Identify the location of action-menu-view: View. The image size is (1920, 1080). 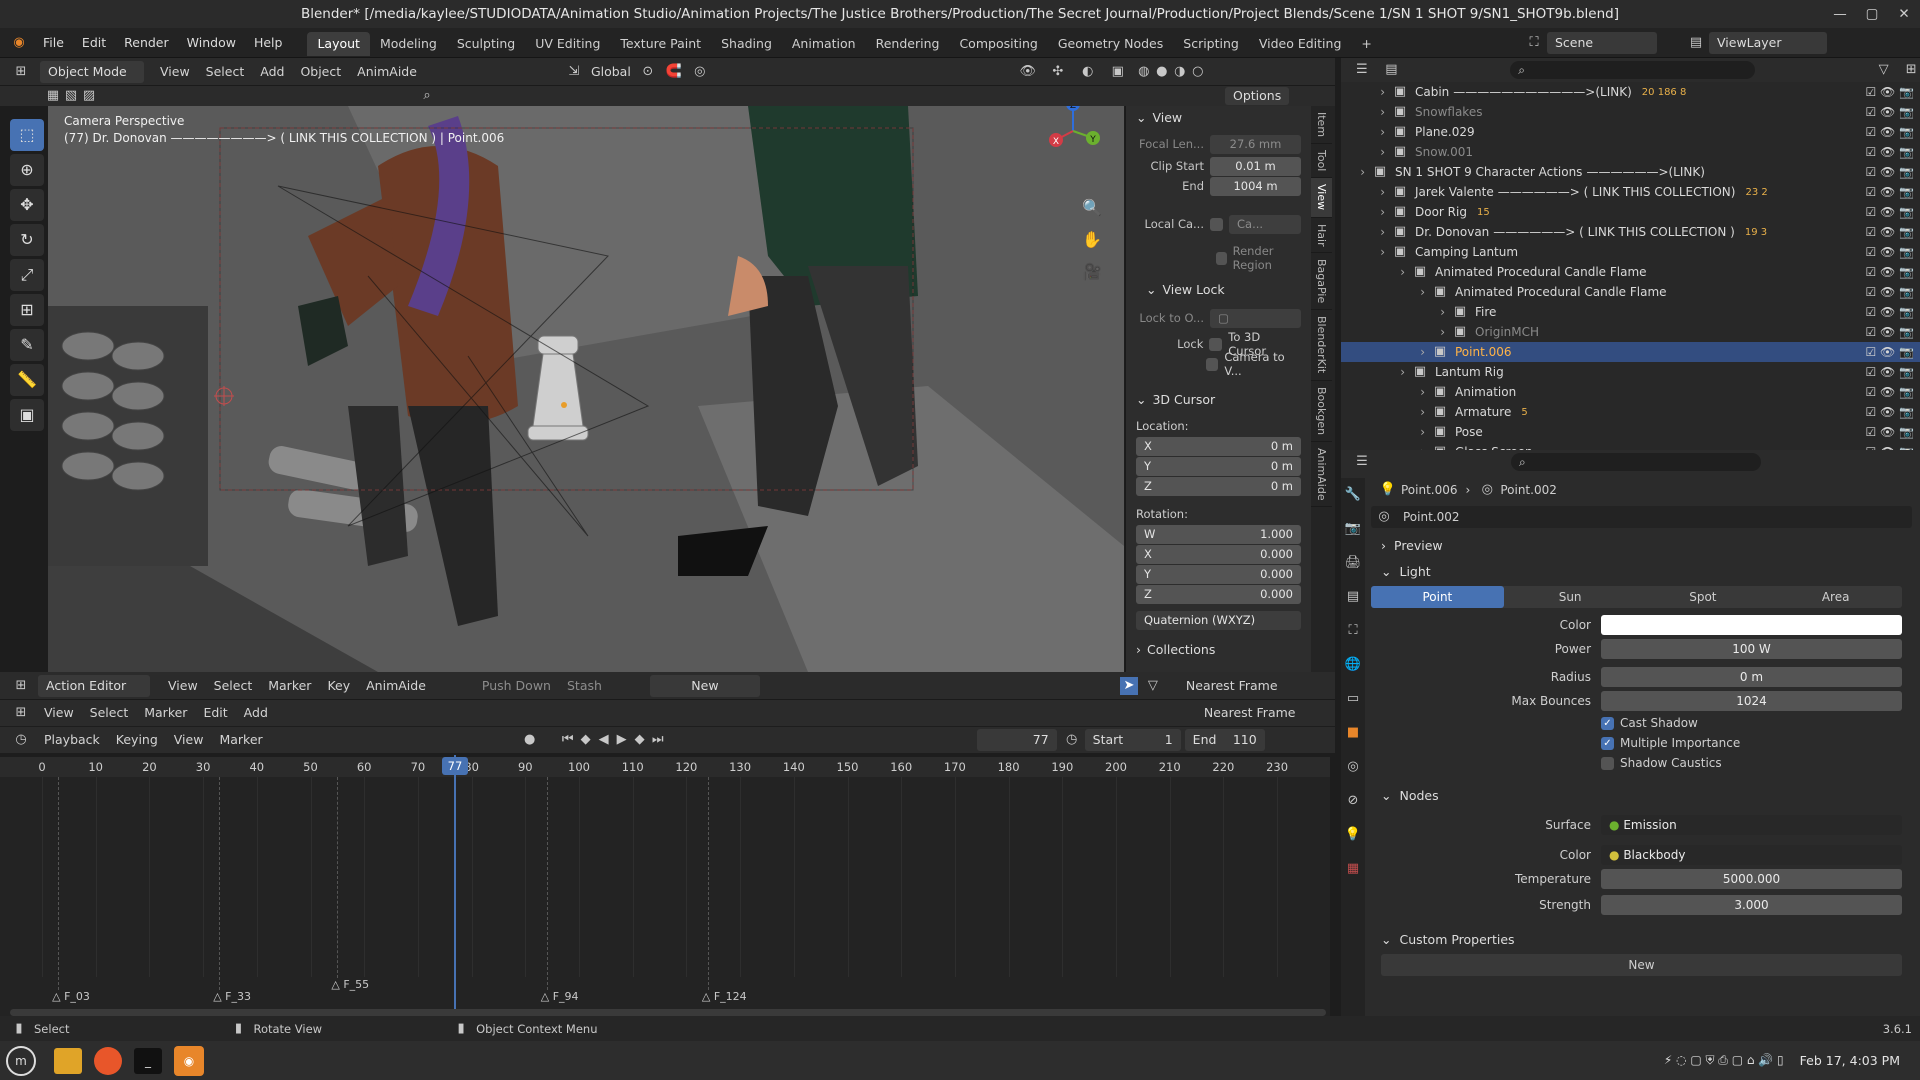
(183, 686).